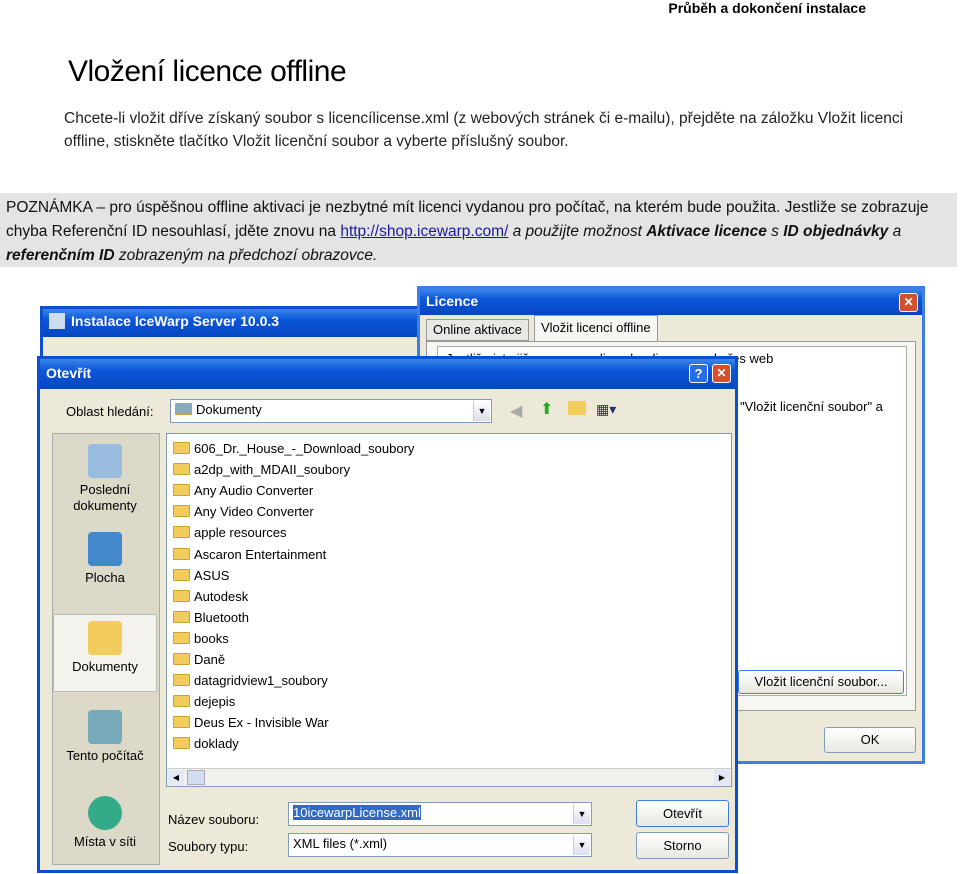  Describe the element at coordinates (57, 321) in the screenshot. I see `app-icon` at that location.